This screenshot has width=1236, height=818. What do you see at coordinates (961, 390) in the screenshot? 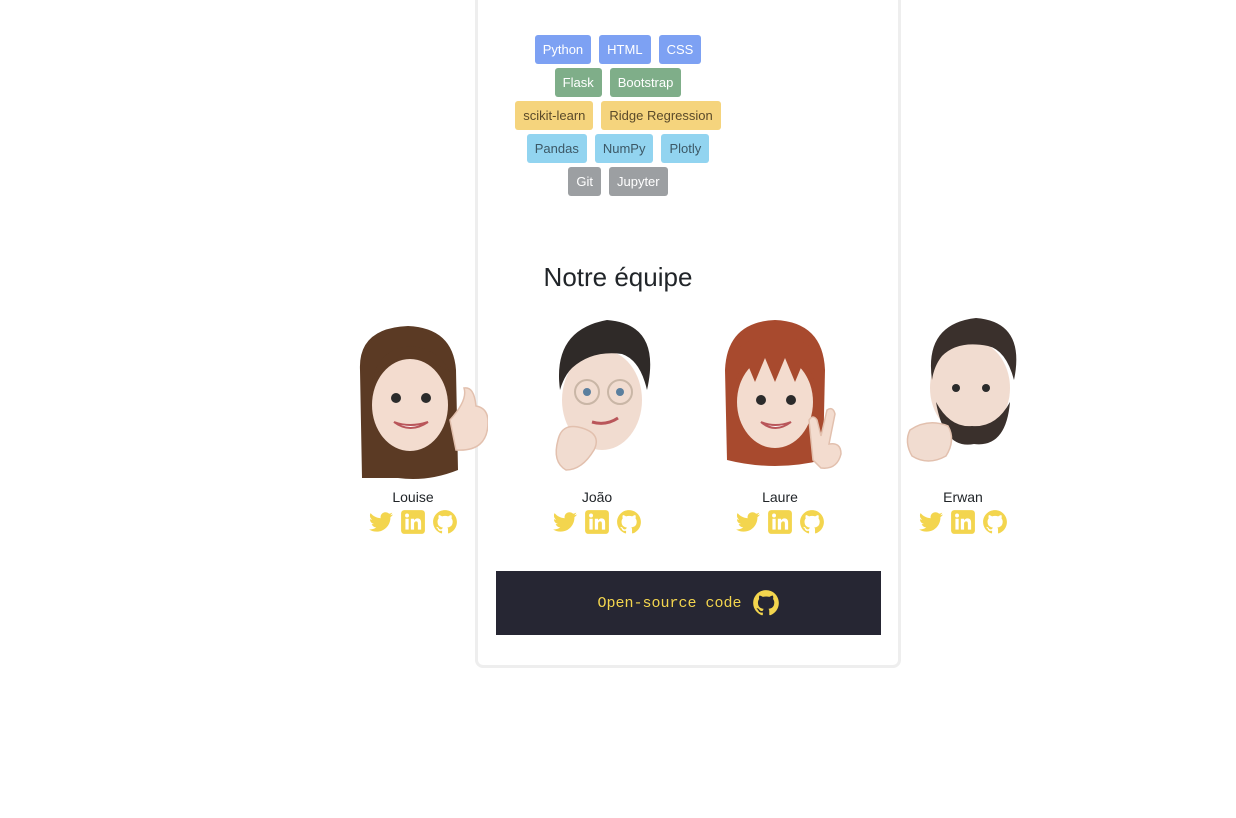
I see `memoji-fist-bump-avatar` at bounding box center [961, 390].